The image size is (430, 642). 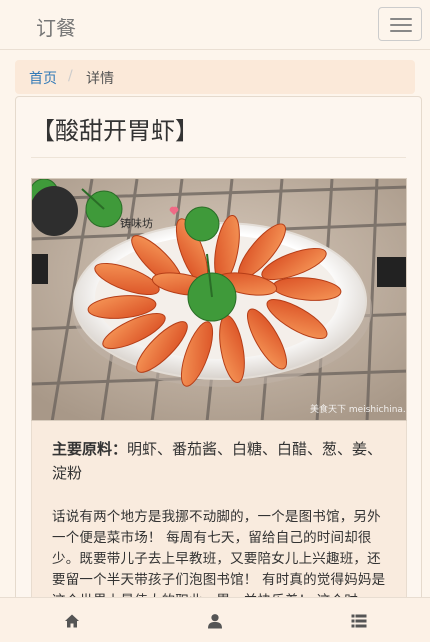 What do you see at coordinates (215, 77) in the screenshot?
I see `breadcrumb: 首页 / 详情` at bounding box center [215, 77].